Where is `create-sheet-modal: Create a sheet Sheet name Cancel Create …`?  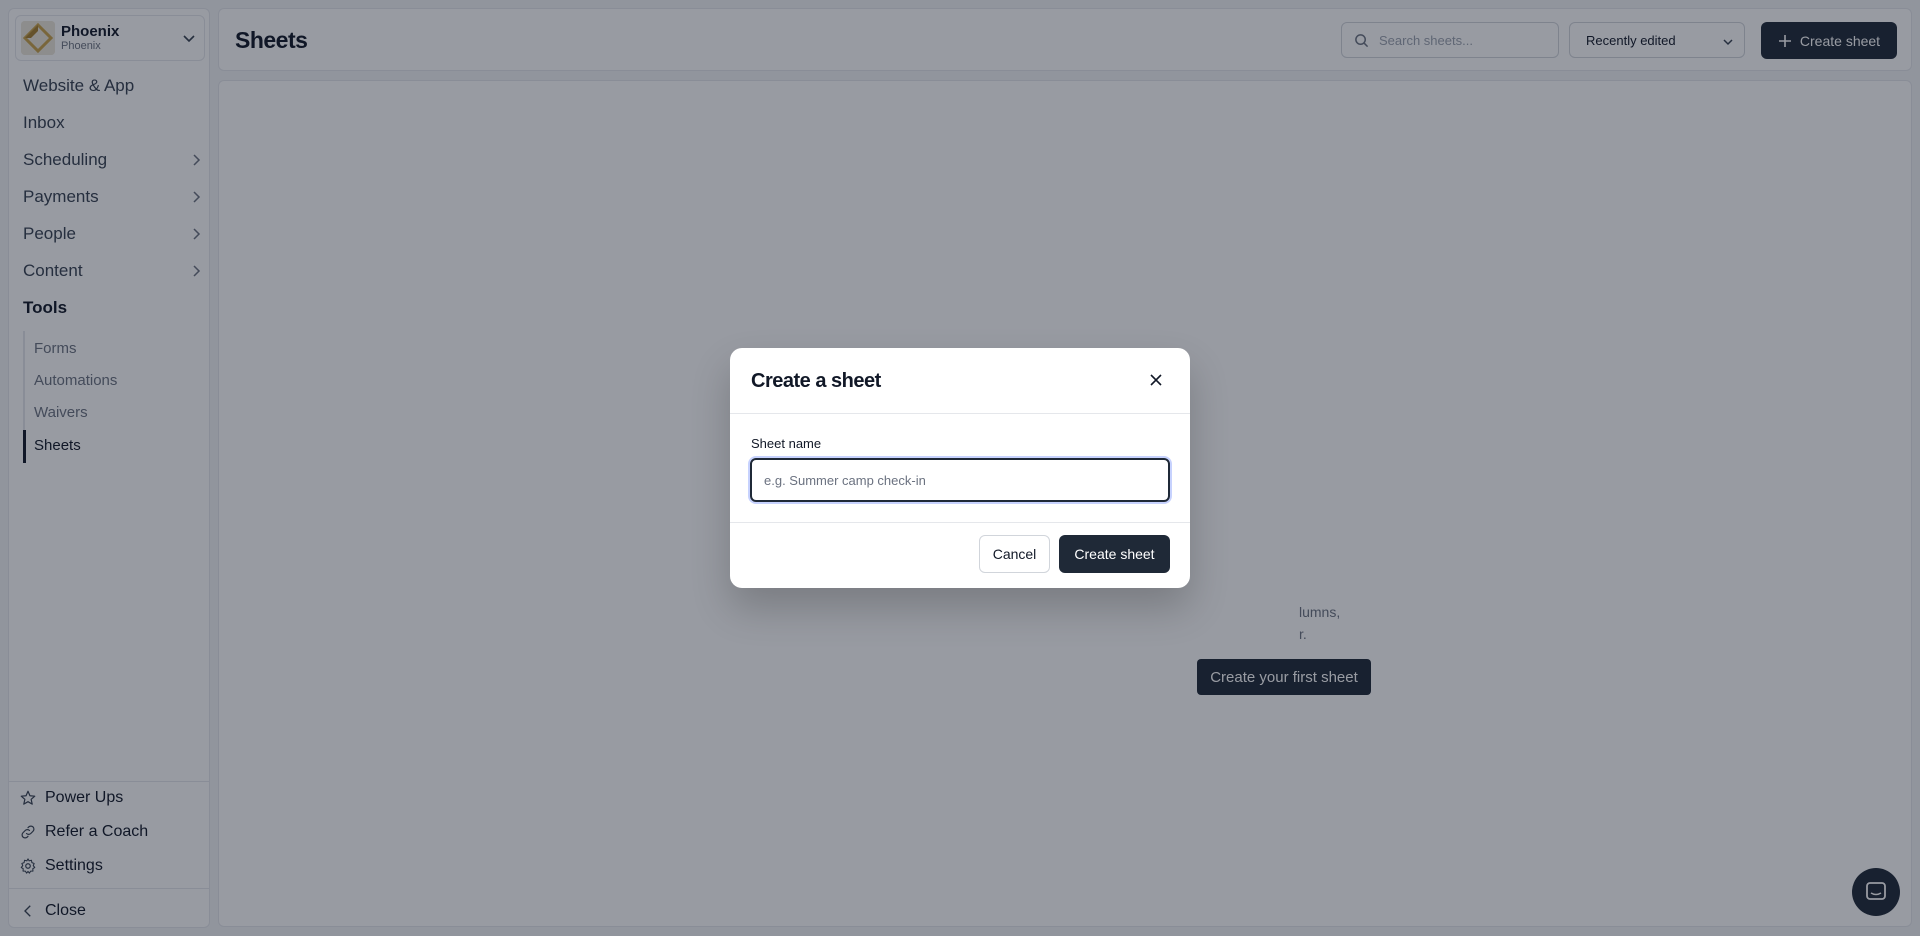 create-sheet-modal: Create a sheet Sheet name Cancel Create … is located at coordinates (960, 468).